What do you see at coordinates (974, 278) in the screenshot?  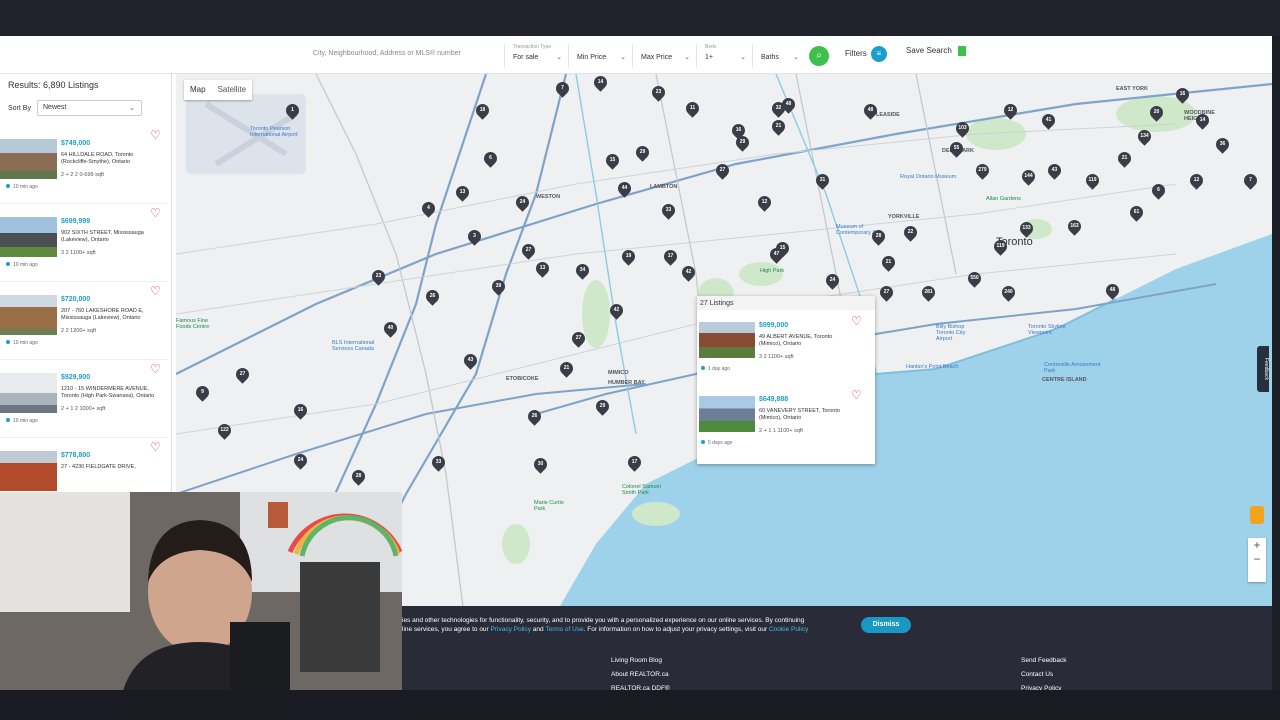 I see `map-pin: 550` at bounding box center [974, 278].